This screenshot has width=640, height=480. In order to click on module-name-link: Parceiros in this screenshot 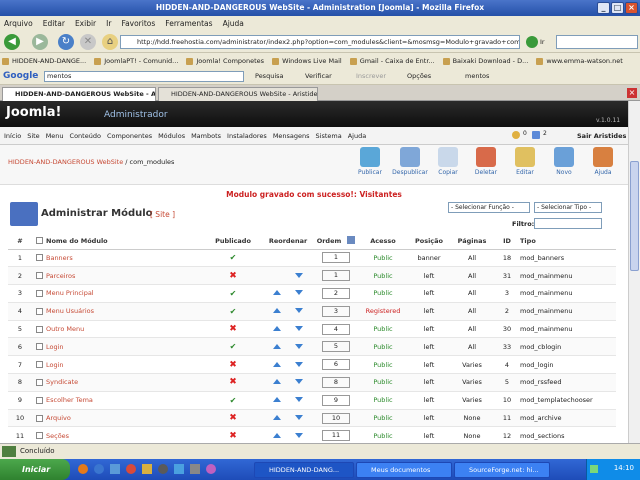, I will do `click(60, 276)`.